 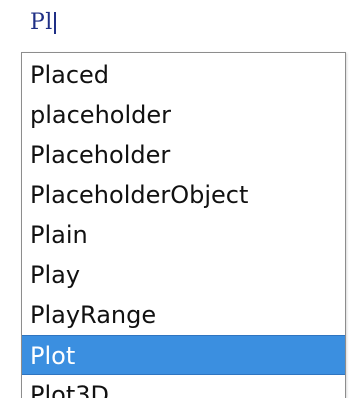 What do you see at coordinates (183, 75) in the screenshot?
I see `autocomplete-item: Placed` at bounding box center [183, 75].